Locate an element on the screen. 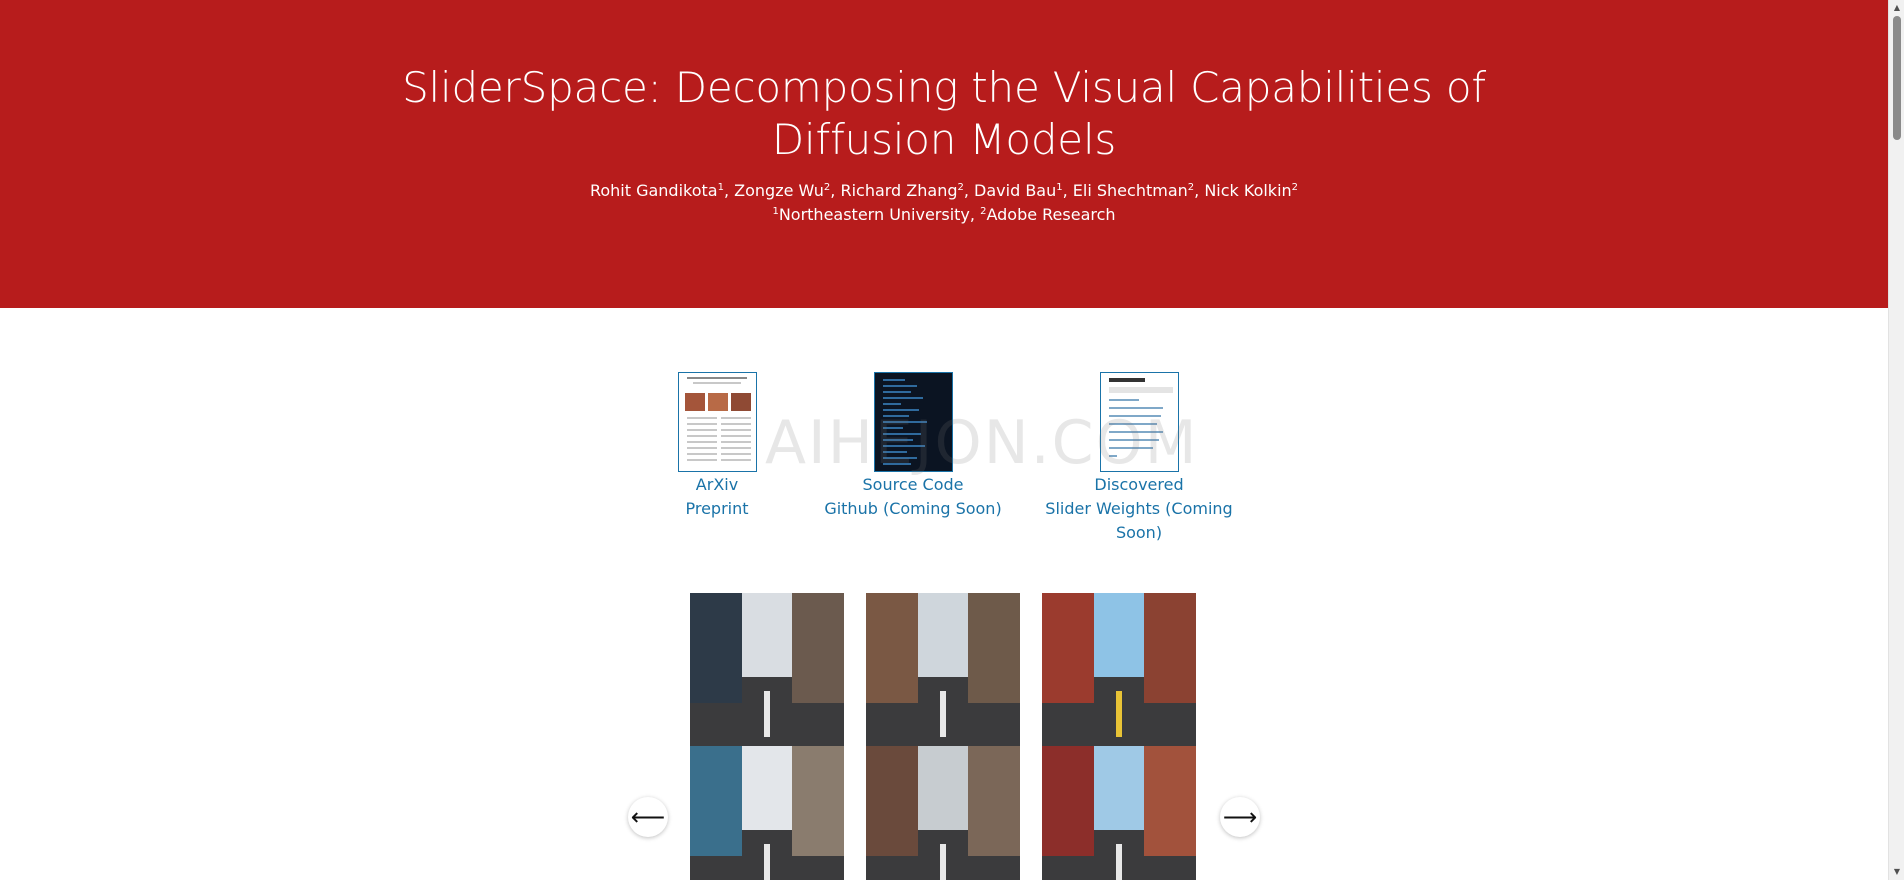 The height and width of the screenshot is (880, 1904). arxiv-link-label: ArXiv is located at coordinates (717, 485).